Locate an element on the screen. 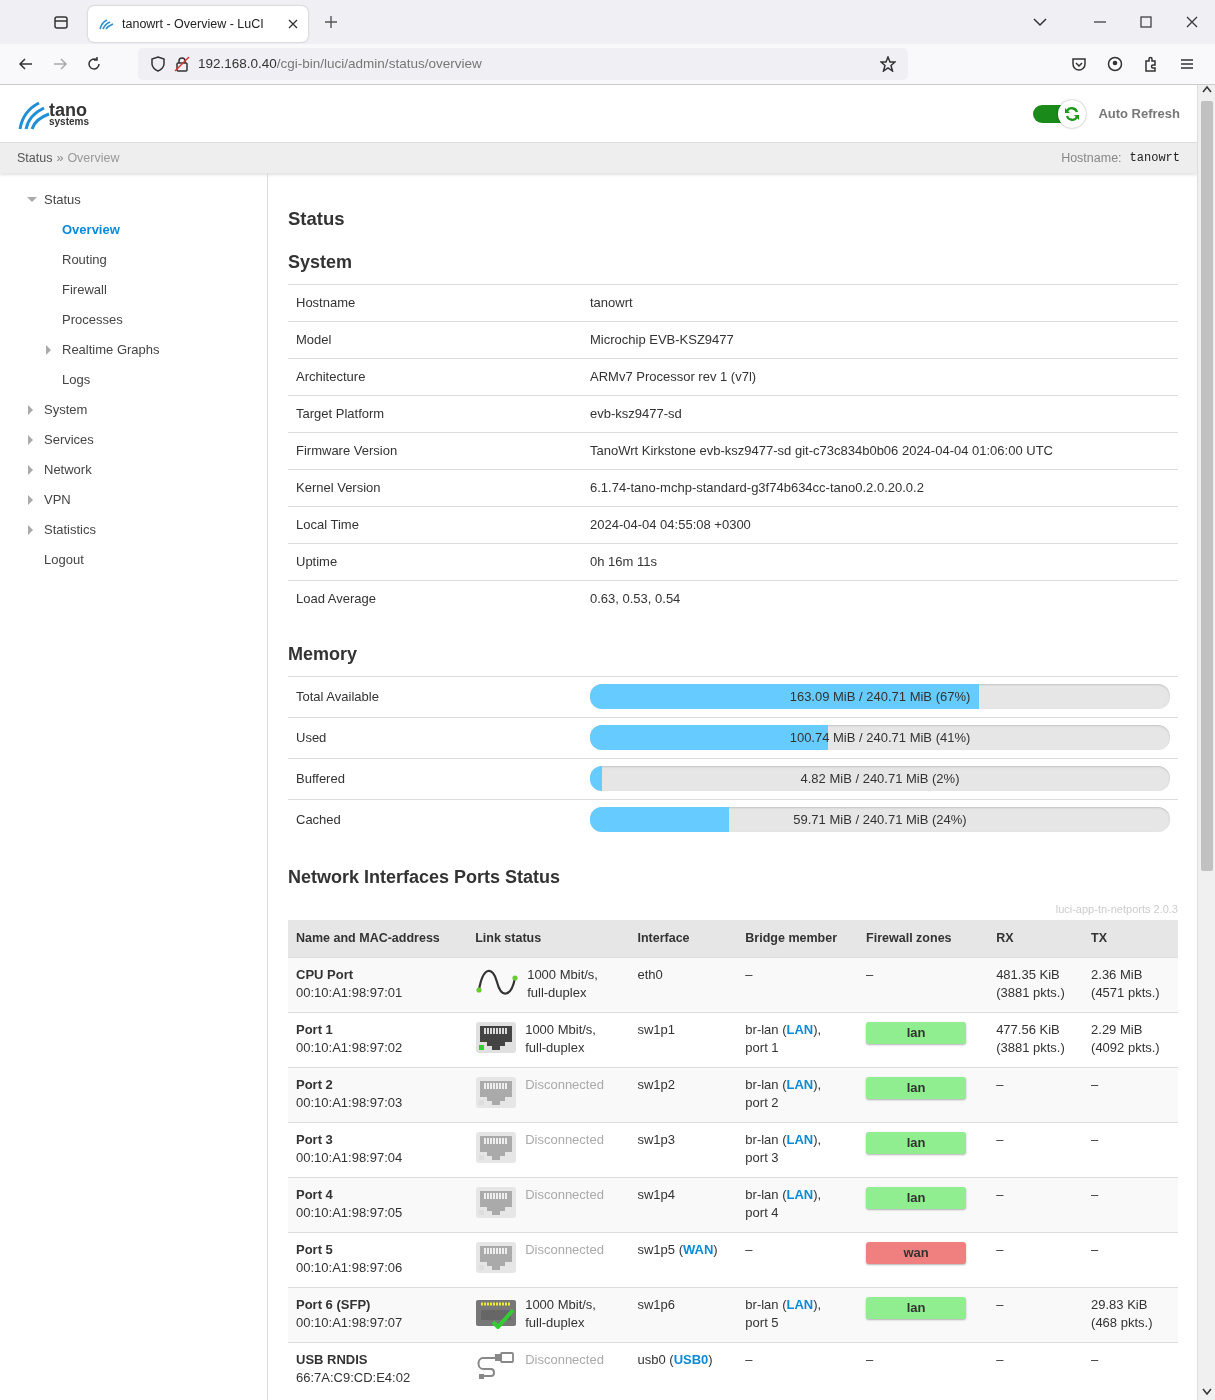  scroll-up-icon is located at coordinates (1206, 89).